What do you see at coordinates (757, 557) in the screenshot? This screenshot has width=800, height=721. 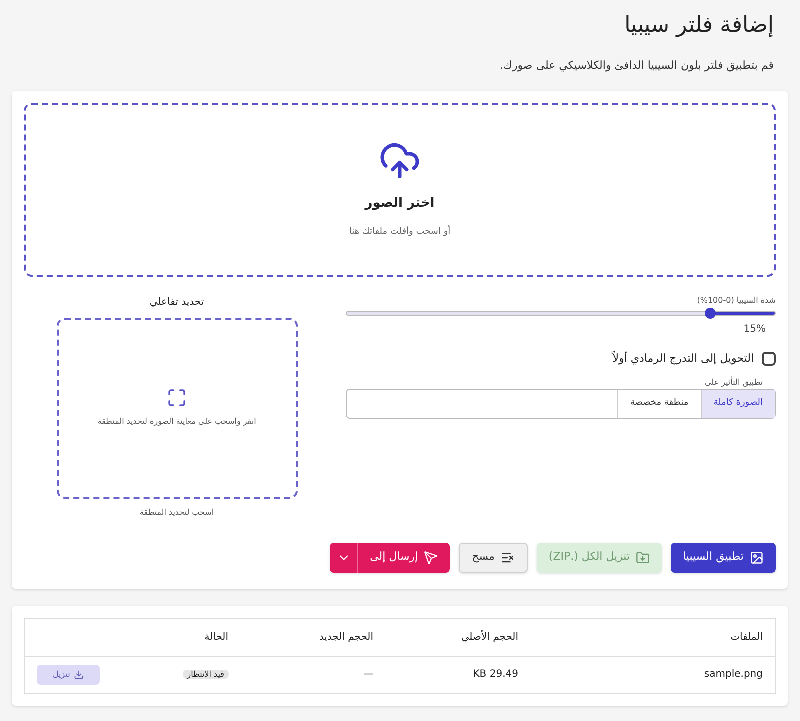 I see `image-icon` at bounding box center [757, 557].